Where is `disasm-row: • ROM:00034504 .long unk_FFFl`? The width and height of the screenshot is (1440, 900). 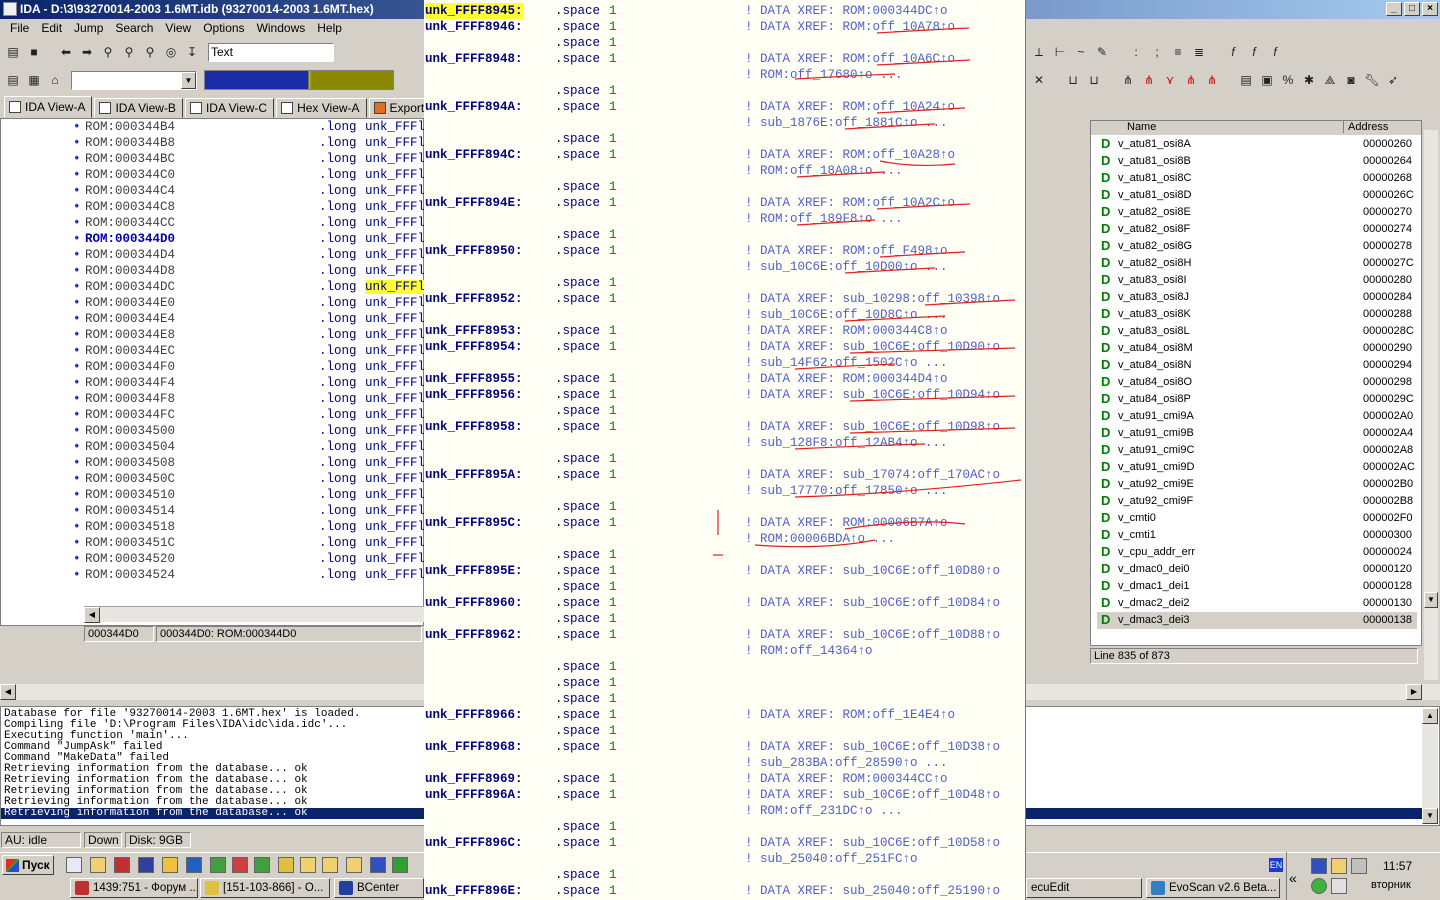
disasm-row: • ROM:00034504 .long unk_FFFl is located at coordinates (213, 448).